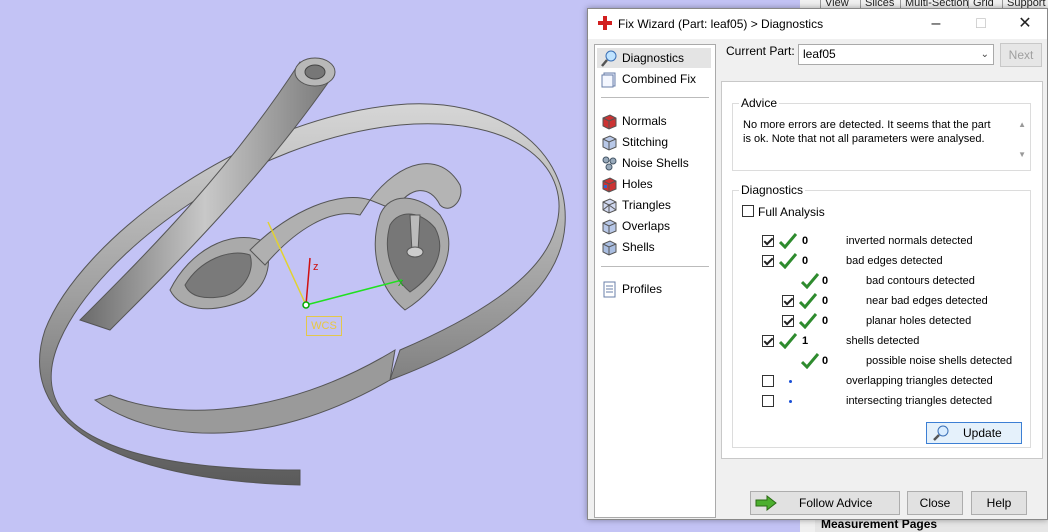  I want to click on update-label: Update, so click(982, 433).